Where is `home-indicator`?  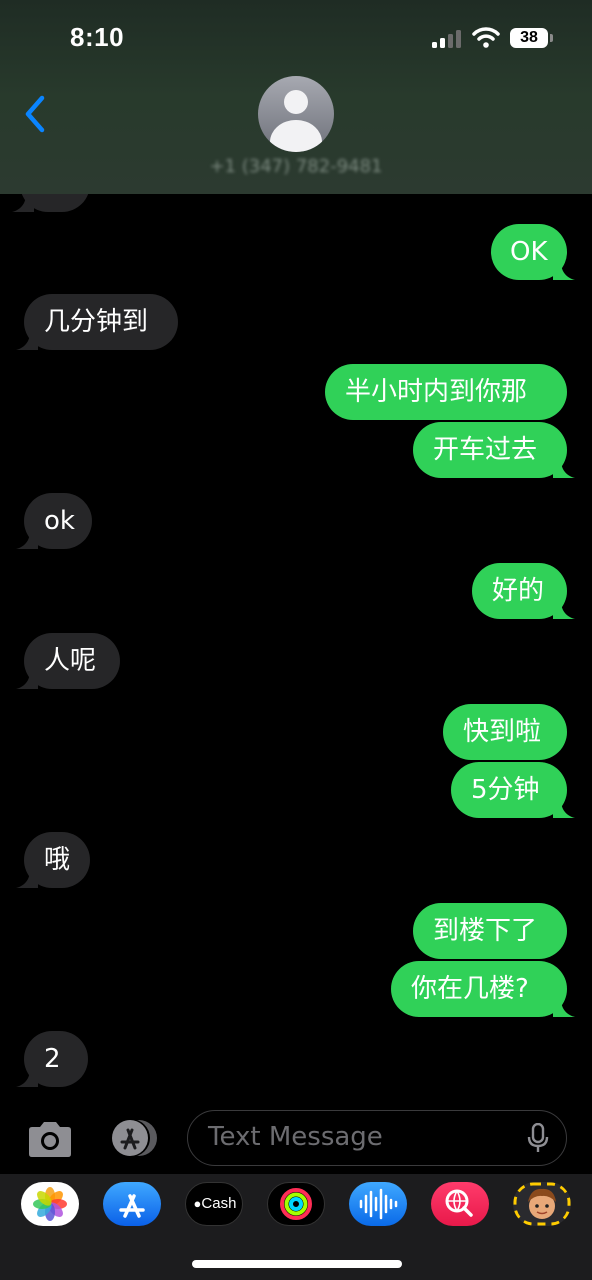 home-indicator is located at coordinates (297, 1264).